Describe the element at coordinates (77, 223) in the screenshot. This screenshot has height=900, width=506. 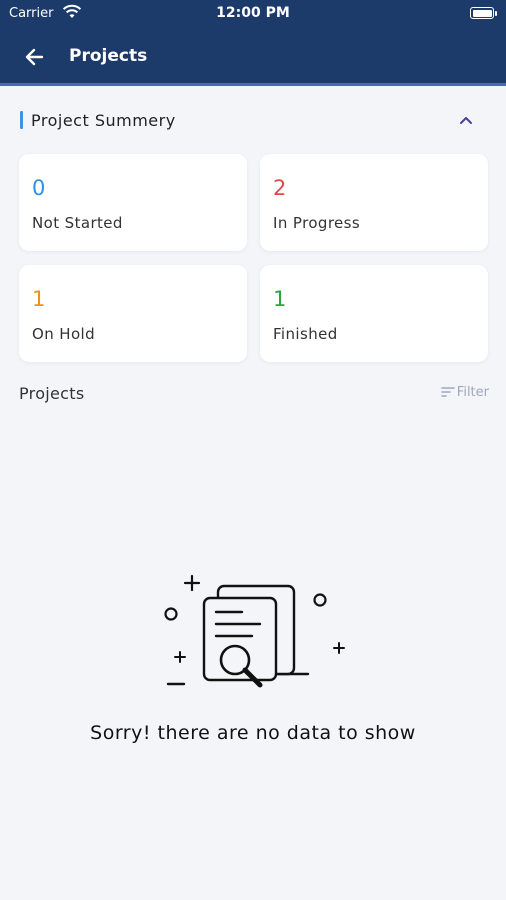
I see `card-label: Not Started` at that location.